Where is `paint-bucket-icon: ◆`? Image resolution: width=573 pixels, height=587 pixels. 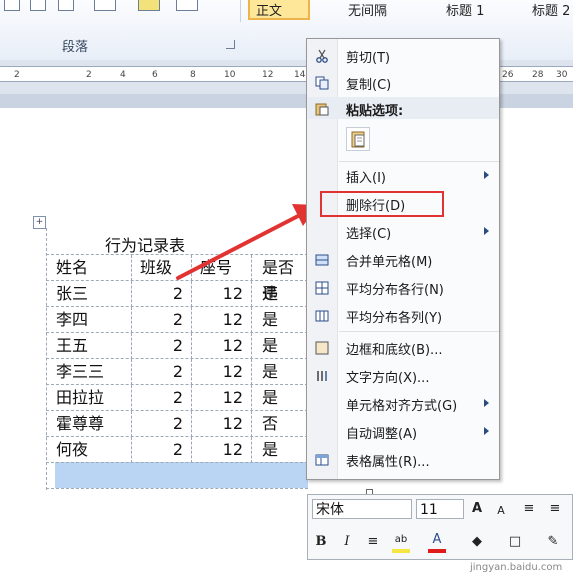
paint-bucket-icon: ◆ is located at coordinates (477, 542).